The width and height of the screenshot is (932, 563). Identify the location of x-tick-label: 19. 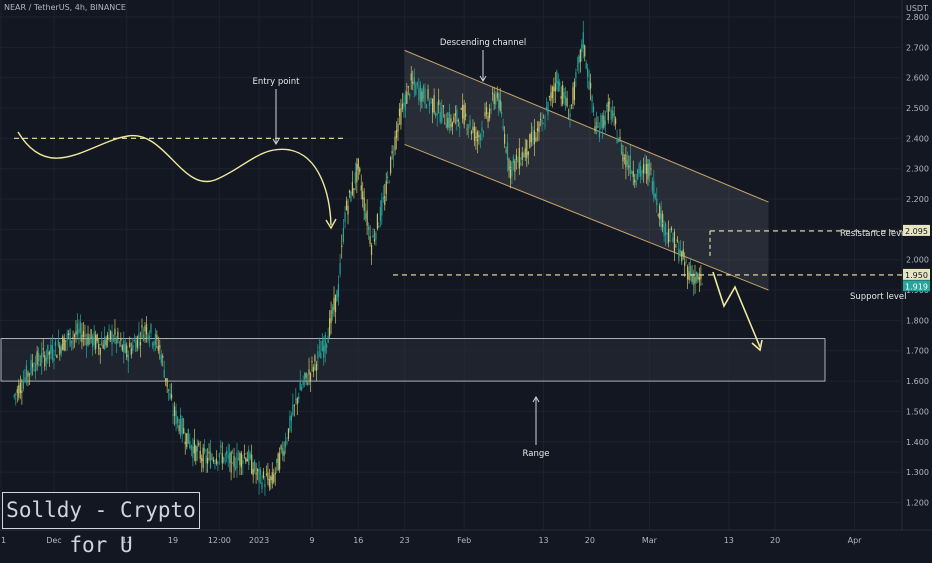
(173, 540).